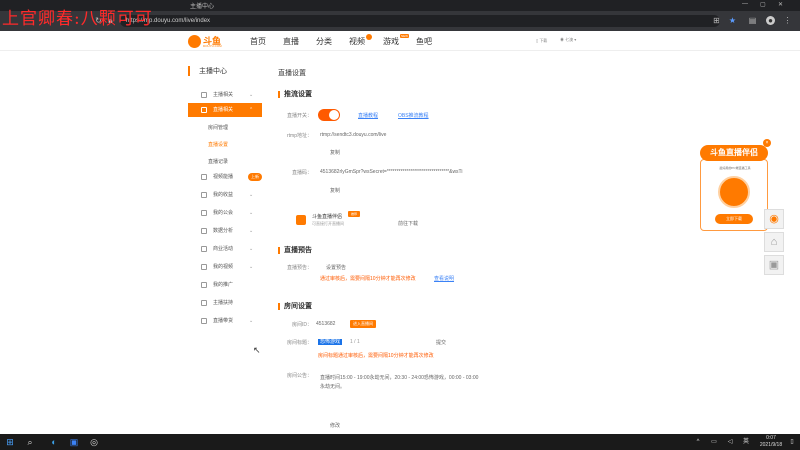 The height and width of the screenshot is (450, 800). What do you see at coordinates (30, 442) in the screenshot?
I see `search-icon: ⌕` at bounding box center [30, 442].